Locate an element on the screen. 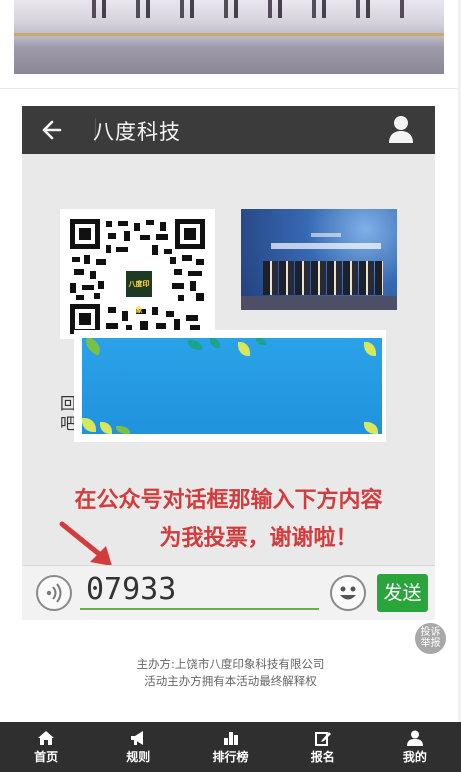 This screenshot has width=461, height=772. emoji-icon is located at coordinates (348, 593).